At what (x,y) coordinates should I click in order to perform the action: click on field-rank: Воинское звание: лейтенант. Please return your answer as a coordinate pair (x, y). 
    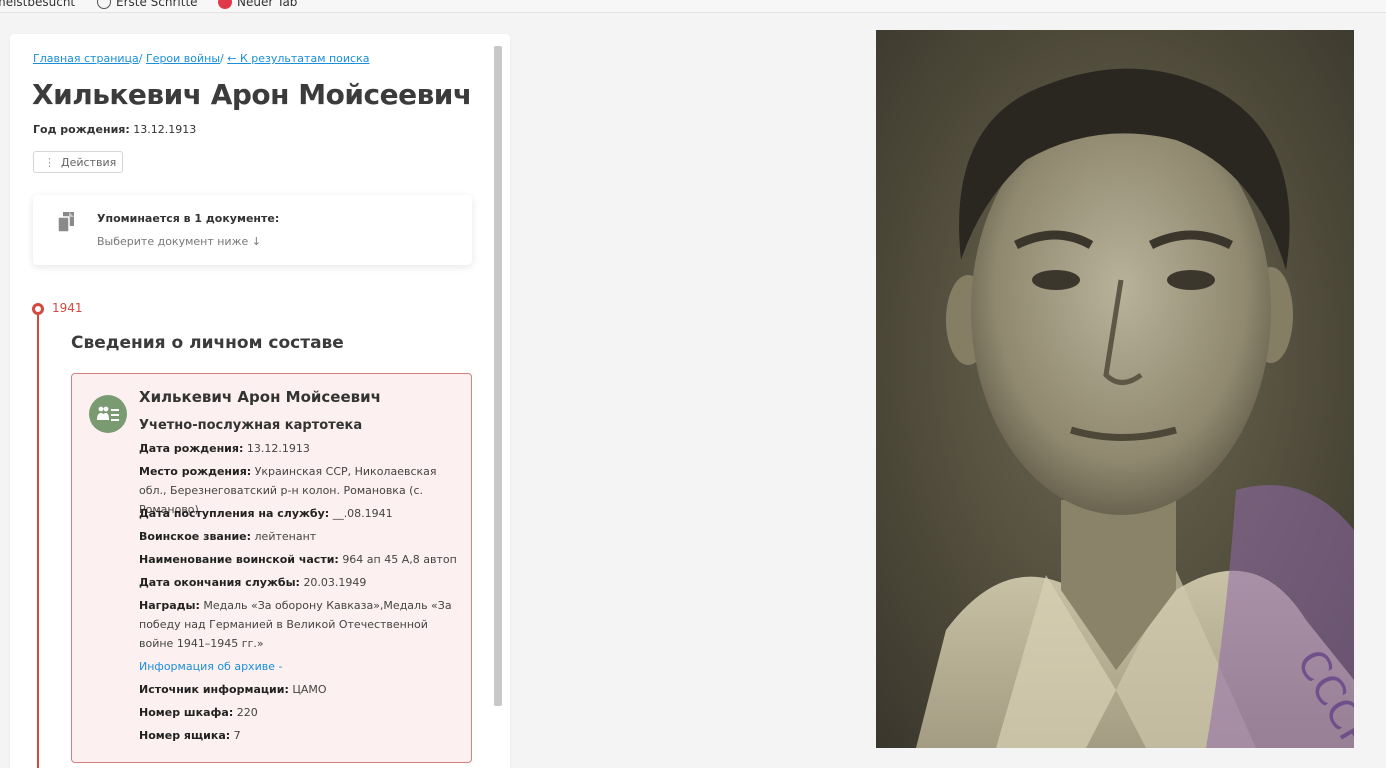
    Looking at the image, I should click on (300, 536).